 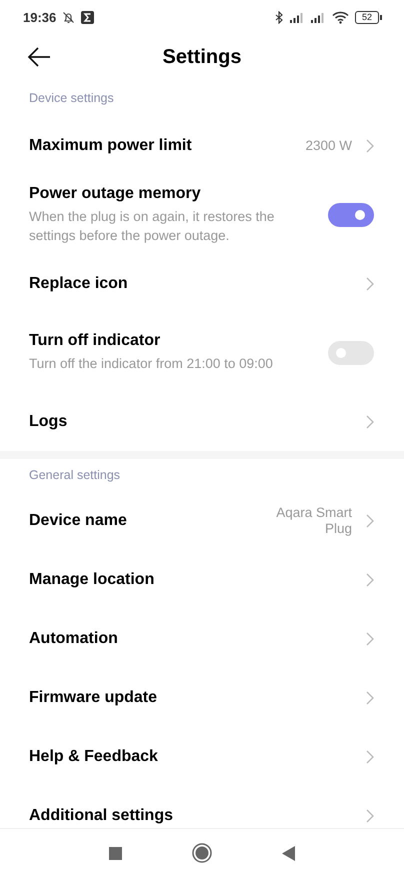 What do you see at coordinates (367, 17) in the screenshot?
I see `battery-level: 52` at bounding box center [367, 17].